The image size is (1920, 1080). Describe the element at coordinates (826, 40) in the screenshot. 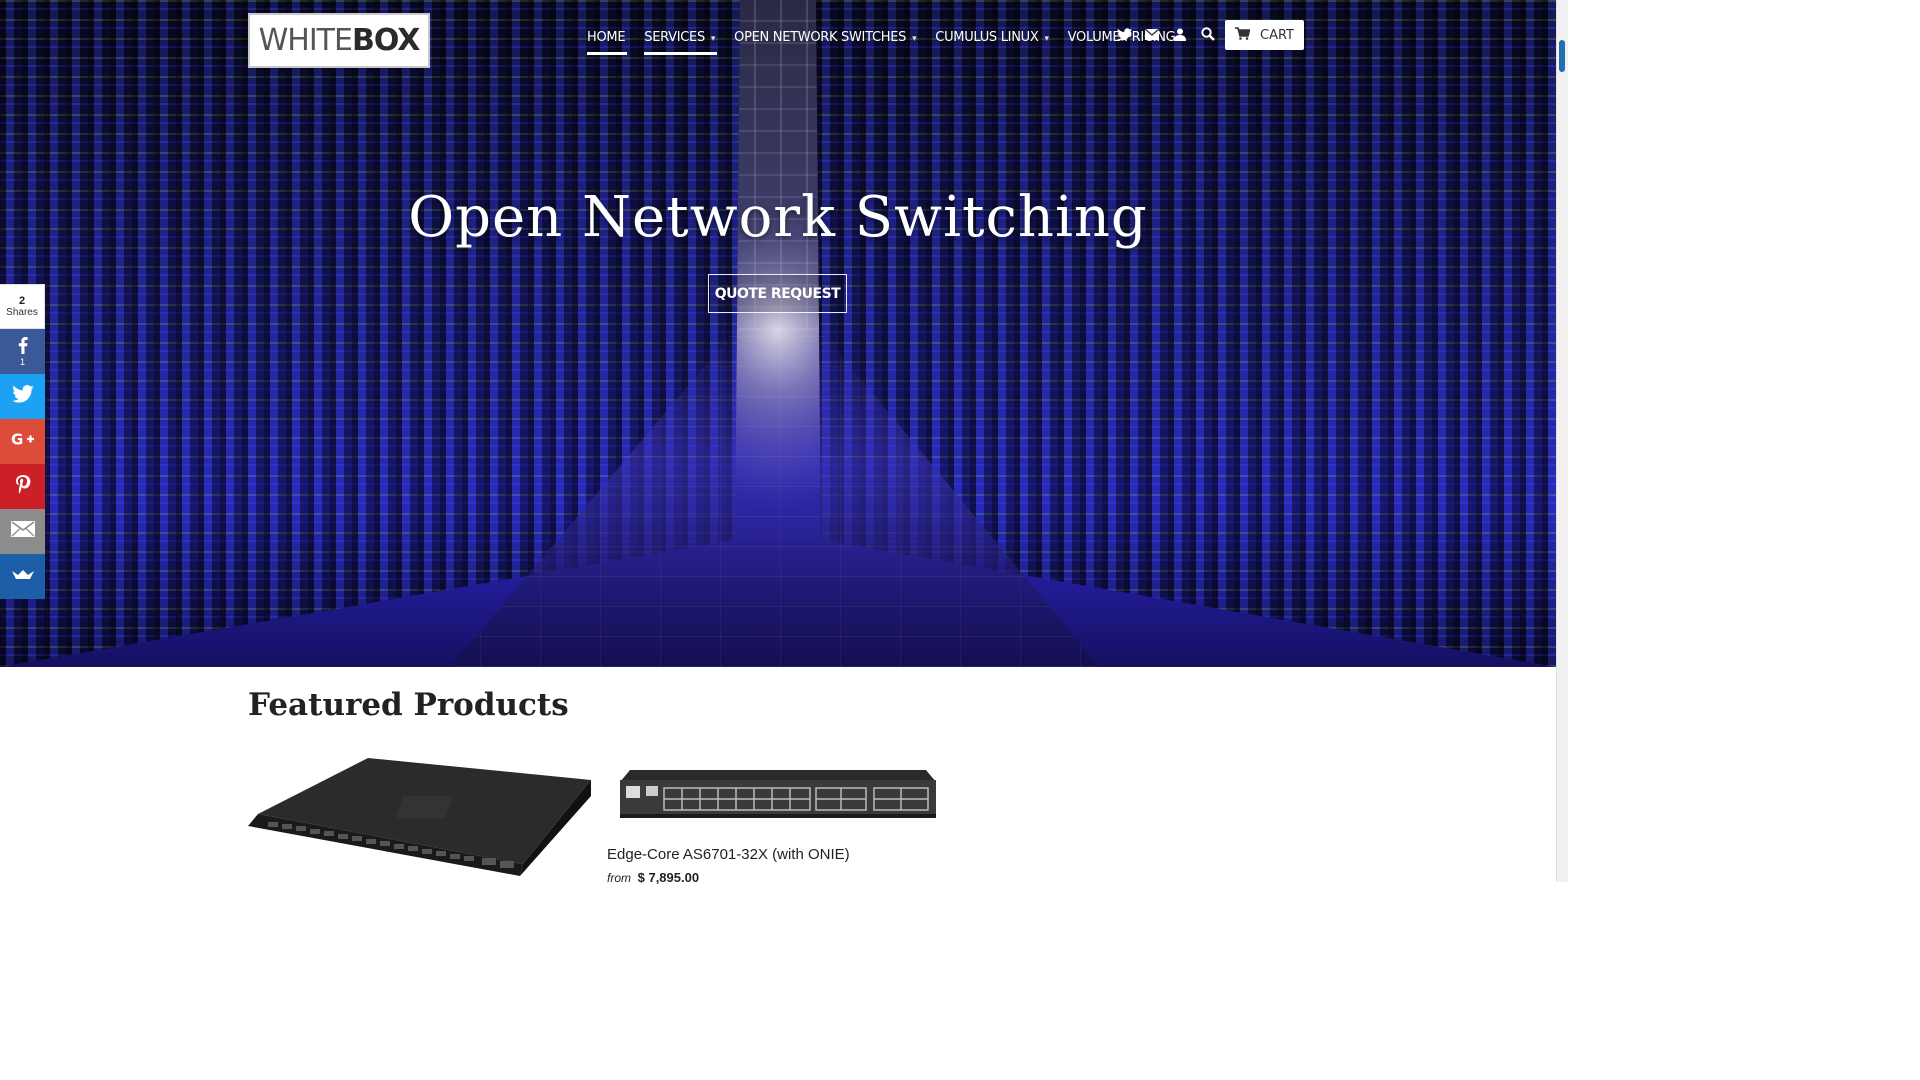

I see `nav-item-open-network-switches: OPEN NETWORK SWITCHES ▾` at that location.